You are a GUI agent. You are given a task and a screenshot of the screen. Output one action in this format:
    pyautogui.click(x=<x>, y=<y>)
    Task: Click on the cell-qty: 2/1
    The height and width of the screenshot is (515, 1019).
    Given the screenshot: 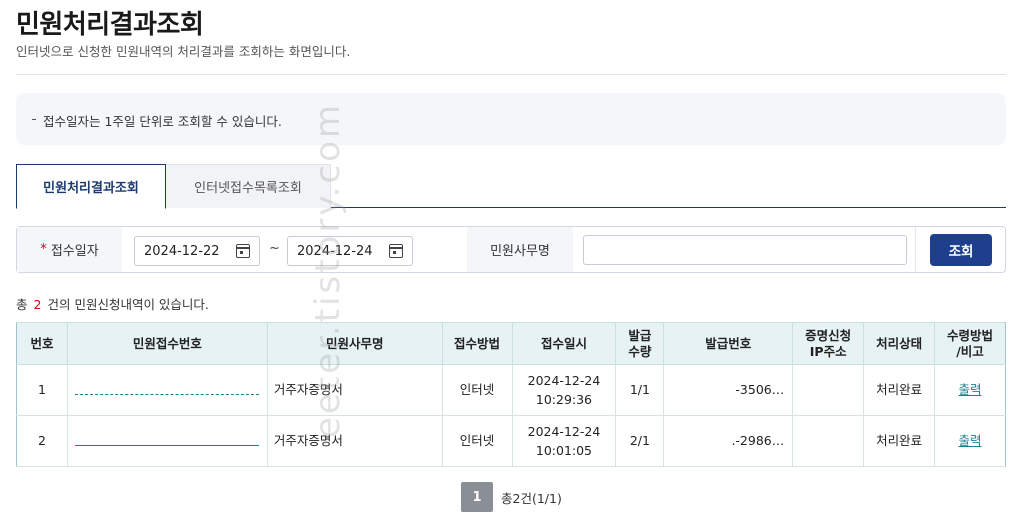 What is the action you would take?
    pyautogui.click(x=640, y=441)
    